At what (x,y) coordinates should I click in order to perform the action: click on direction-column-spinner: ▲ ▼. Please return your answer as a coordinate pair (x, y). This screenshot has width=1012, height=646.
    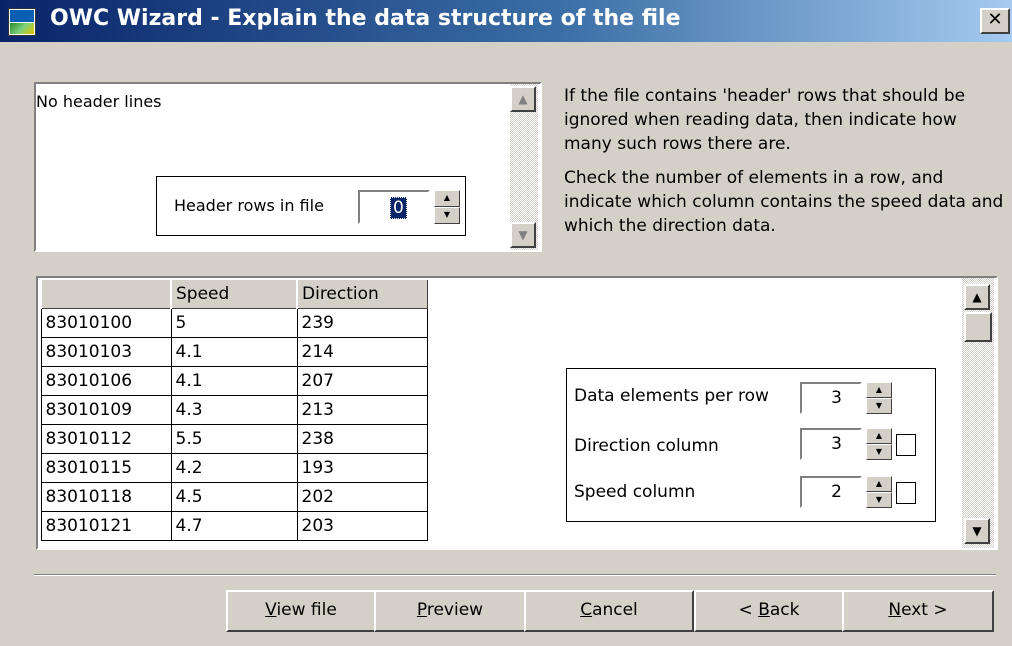
    Looking at the image, I should click on (879, 444).